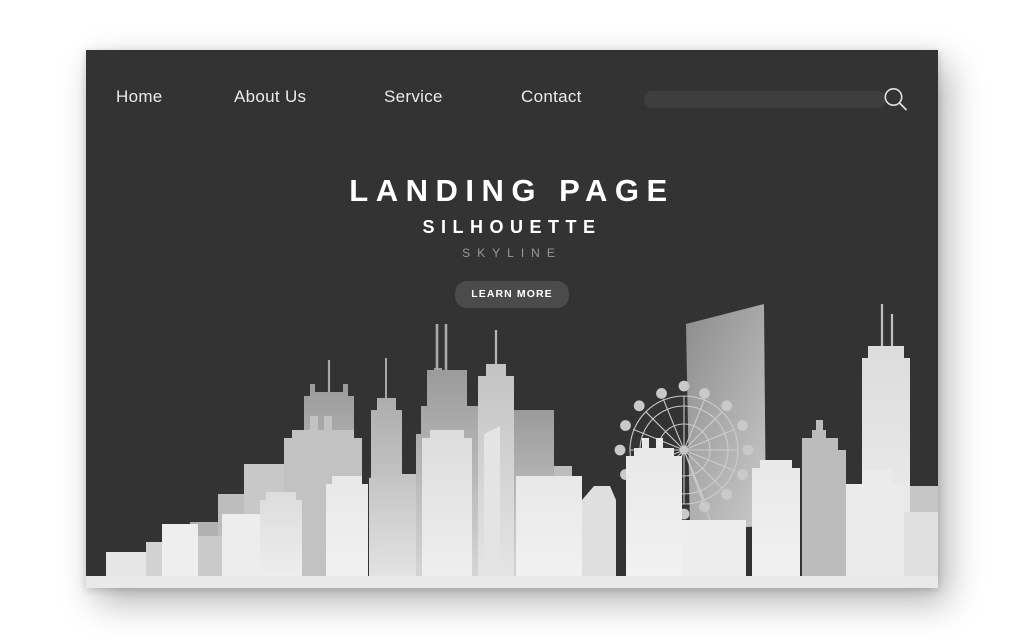  What do you see at coordinates (896, 100) in the screenshot?
I see `search-icon` at bounding box center [896, 100].